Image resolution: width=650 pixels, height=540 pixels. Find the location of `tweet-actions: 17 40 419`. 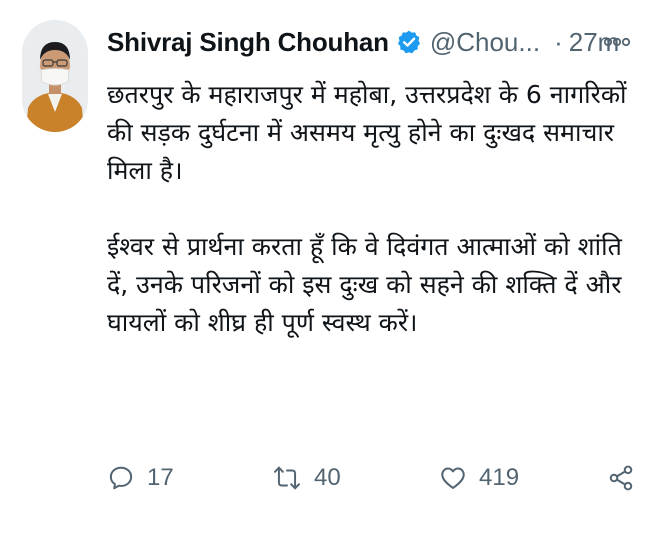

tweet-actions: 17 40 419 is located at coordinates (374, 478).